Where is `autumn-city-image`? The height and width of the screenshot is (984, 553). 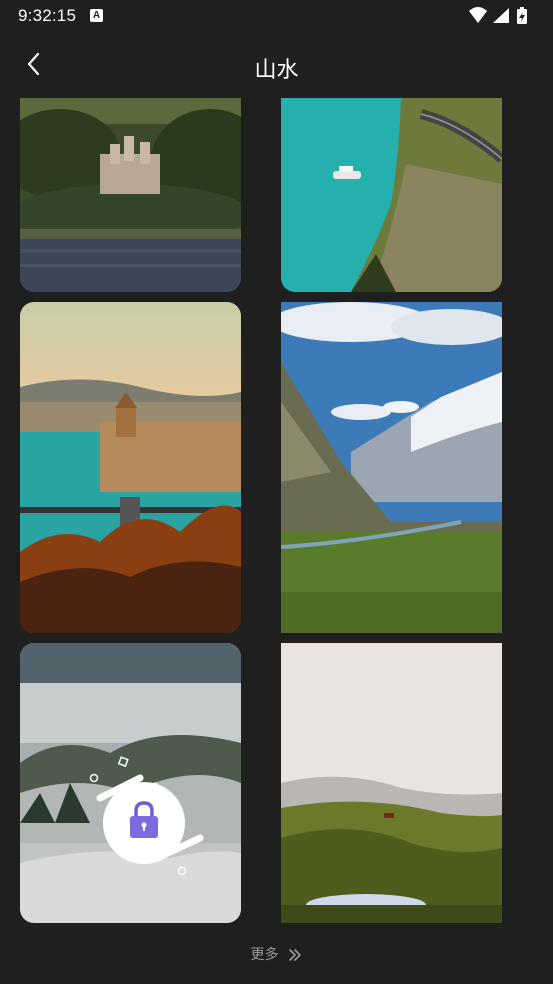
autumn-city-image is located at coordinates (130, 467).